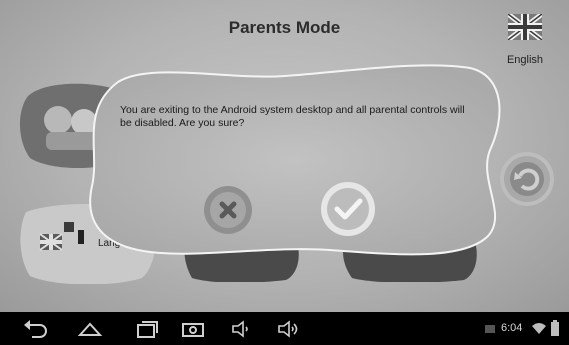 This screenshot has width=569, height=345. Describe the element at coordinates (348, 209) in the screenshot. I see `confirm-button` at that location.